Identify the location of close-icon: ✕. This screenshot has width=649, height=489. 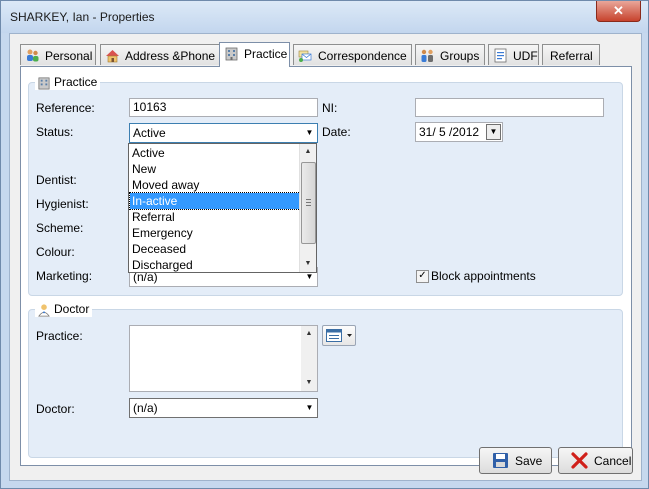
(618, 10).